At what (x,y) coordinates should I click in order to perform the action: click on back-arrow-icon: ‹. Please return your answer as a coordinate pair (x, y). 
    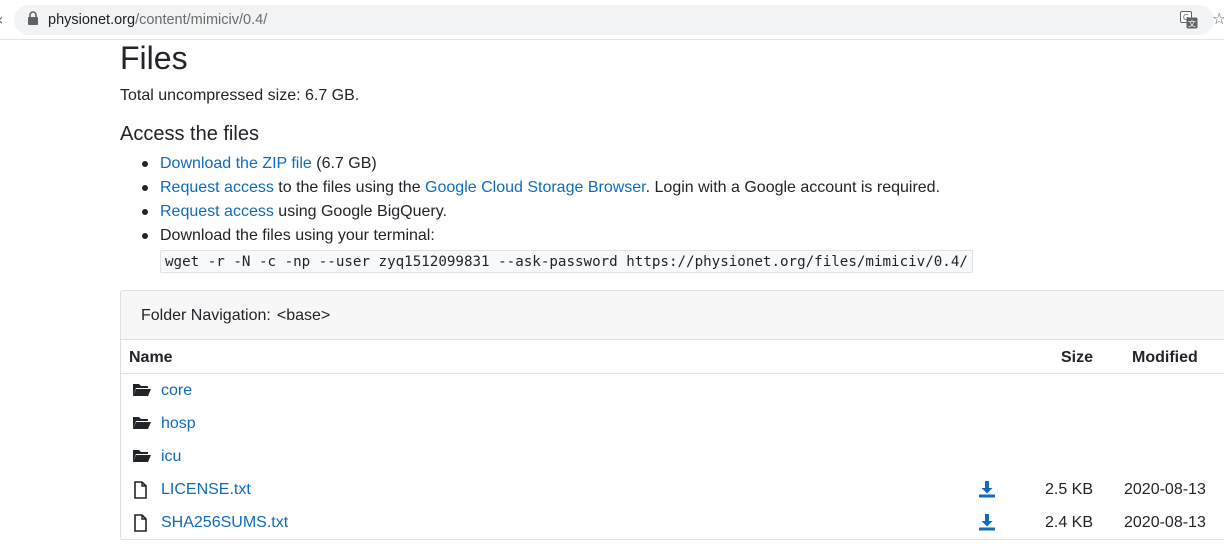
    Looking at the image, I should click on (1, 19).